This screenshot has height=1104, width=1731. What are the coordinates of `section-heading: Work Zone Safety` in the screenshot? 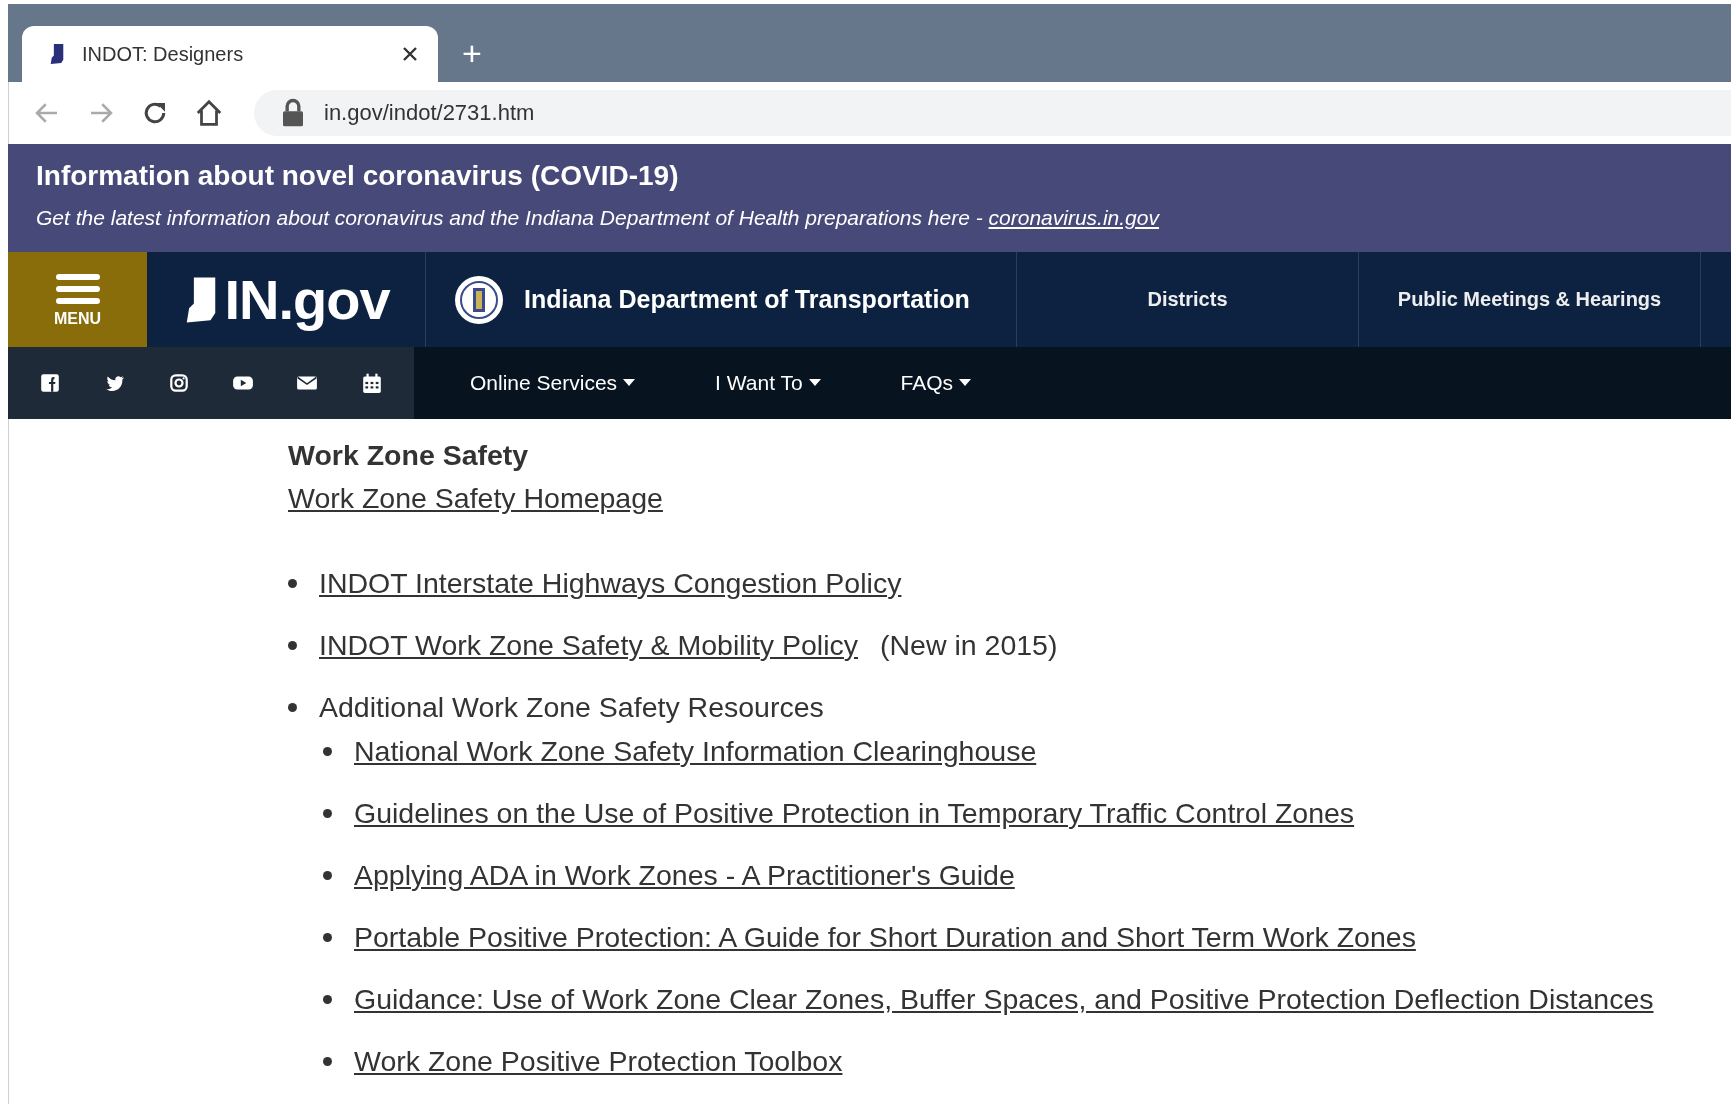 It's located at (409, 455).